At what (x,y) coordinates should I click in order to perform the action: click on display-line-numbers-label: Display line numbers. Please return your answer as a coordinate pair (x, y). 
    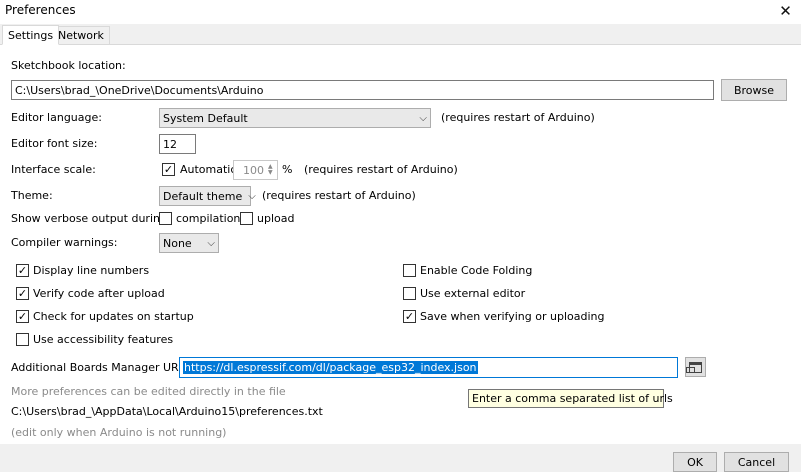
    Looking at the image, I should click on (91, 270).